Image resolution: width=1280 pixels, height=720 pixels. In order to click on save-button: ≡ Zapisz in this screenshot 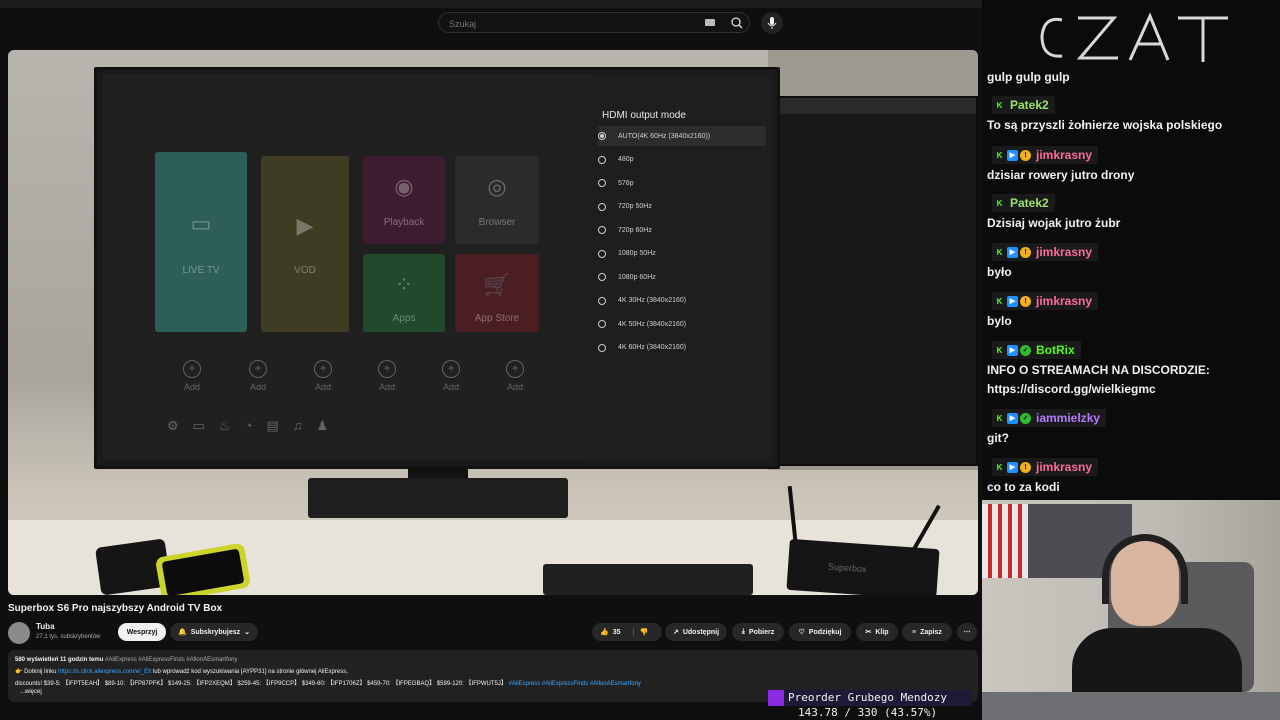, I will do `click(927, 632)`.